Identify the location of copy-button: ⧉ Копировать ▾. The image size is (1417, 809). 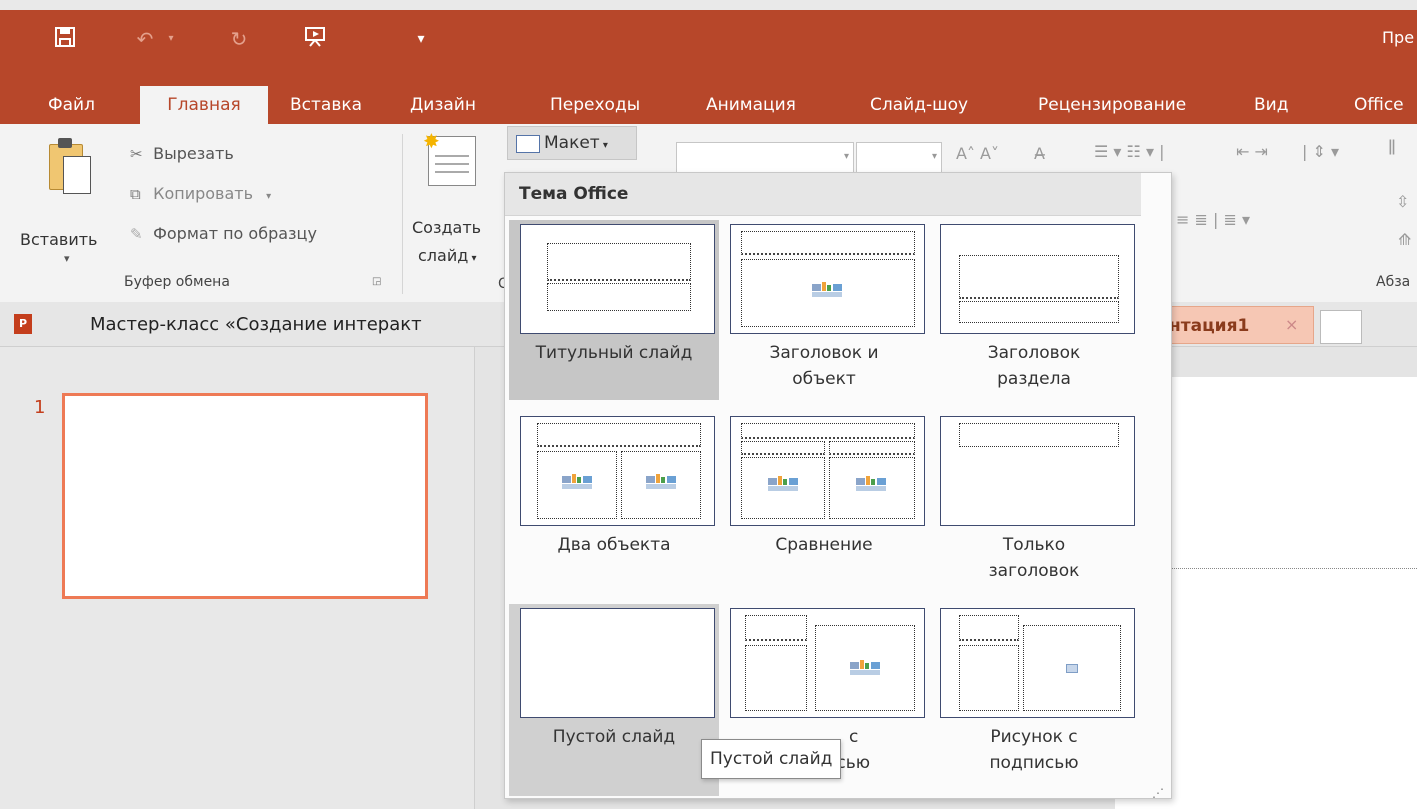
(200, 193).